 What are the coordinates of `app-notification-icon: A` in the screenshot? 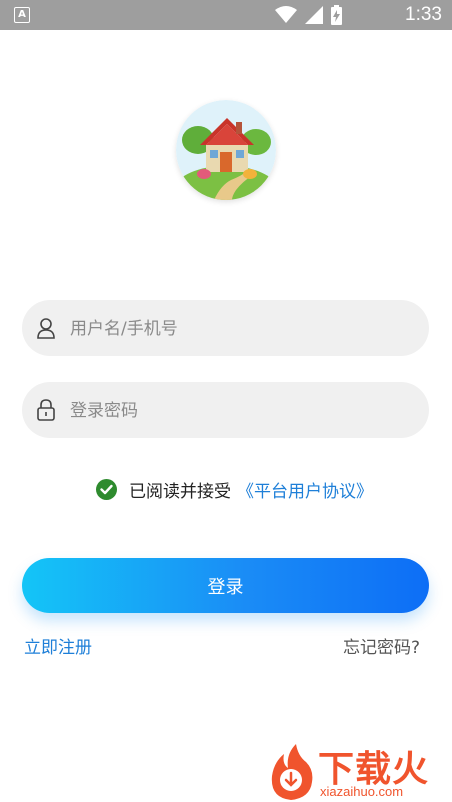 It's located at (22, 15).